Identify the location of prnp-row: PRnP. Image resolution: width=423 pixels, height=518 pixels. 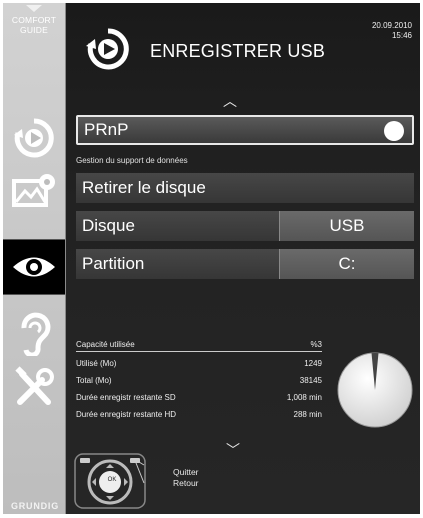
(245, 130).